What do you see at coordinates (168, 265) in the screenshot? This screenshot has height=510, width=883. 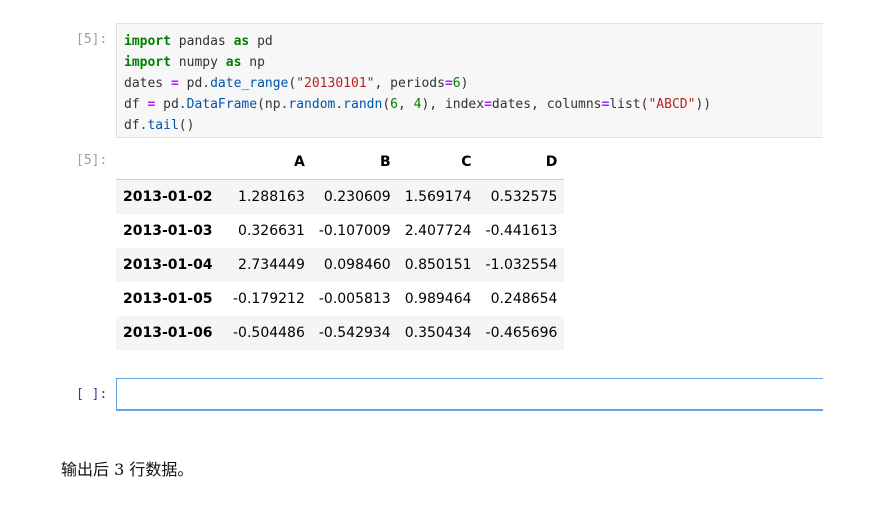 I see `row-index-label: 2013-01-04` at bounding box center [168, 265].